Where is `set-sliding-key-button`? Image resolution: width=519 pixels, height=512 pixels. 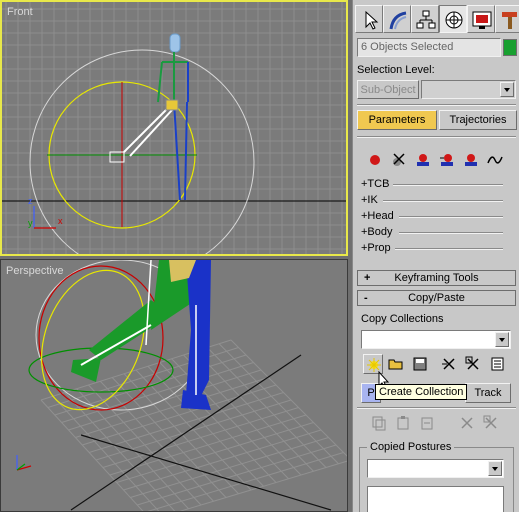
set-sliding-key-button is located at coordinates (447, 160).